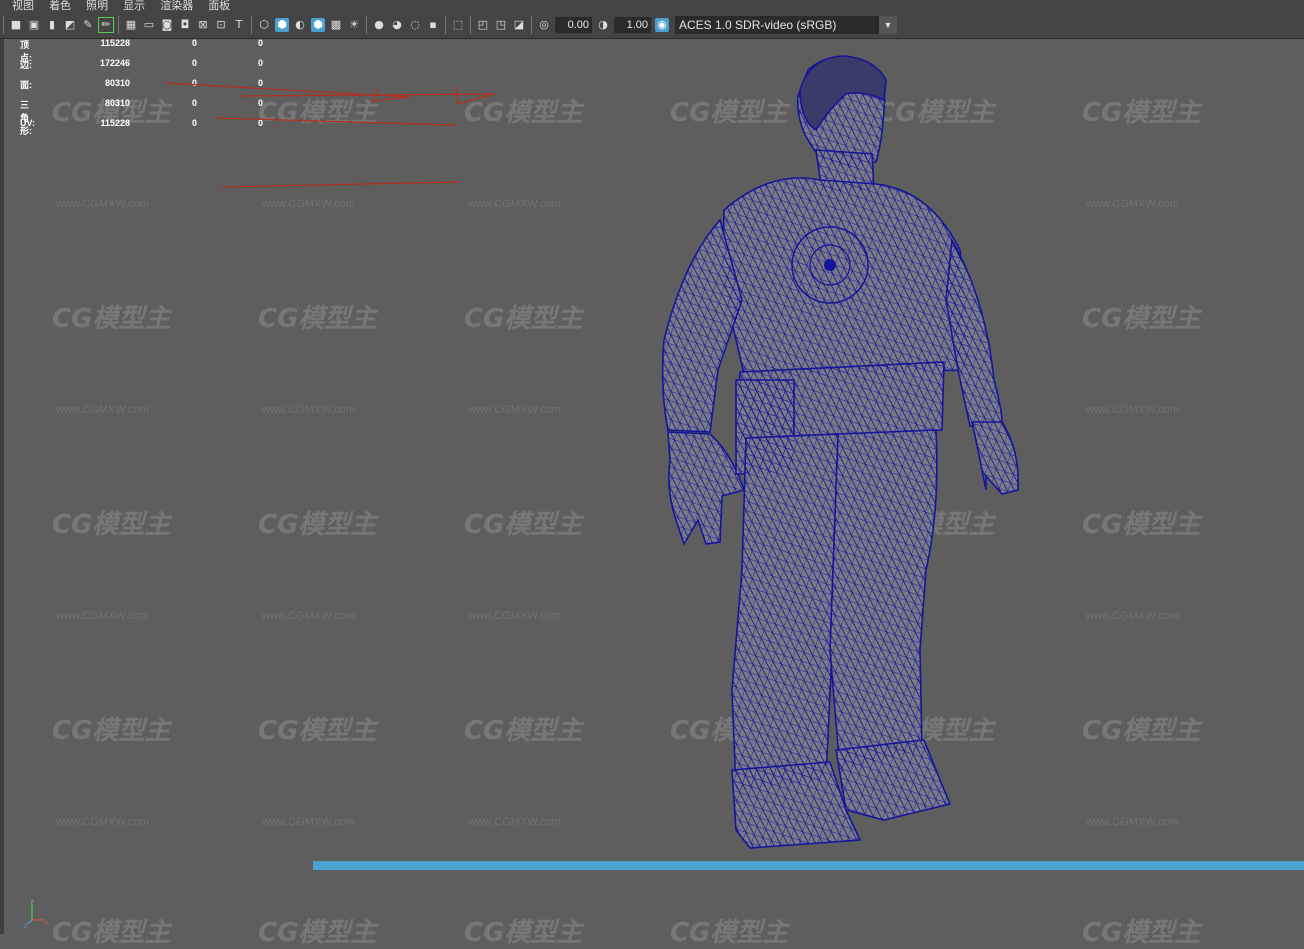 The image size is (1304, 949). I want to click on exposure-field: 0.00, so click(573, 25).